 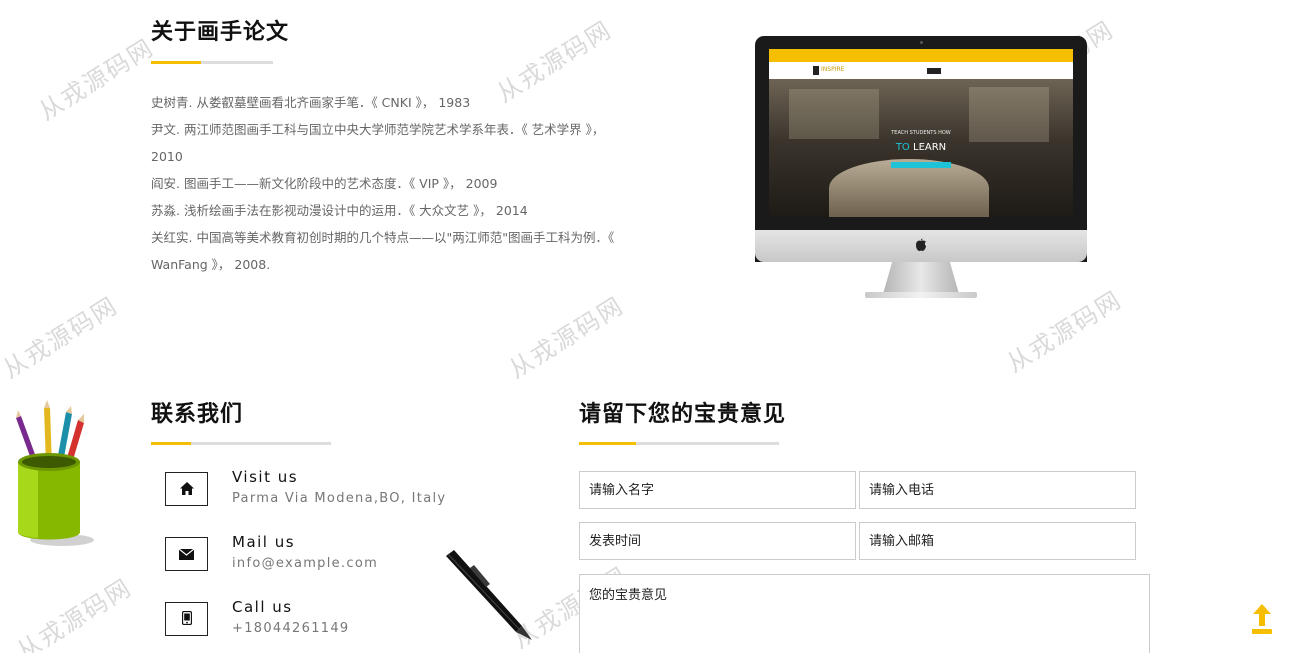 I want to click on home-icon, so click(x=186, y=489).